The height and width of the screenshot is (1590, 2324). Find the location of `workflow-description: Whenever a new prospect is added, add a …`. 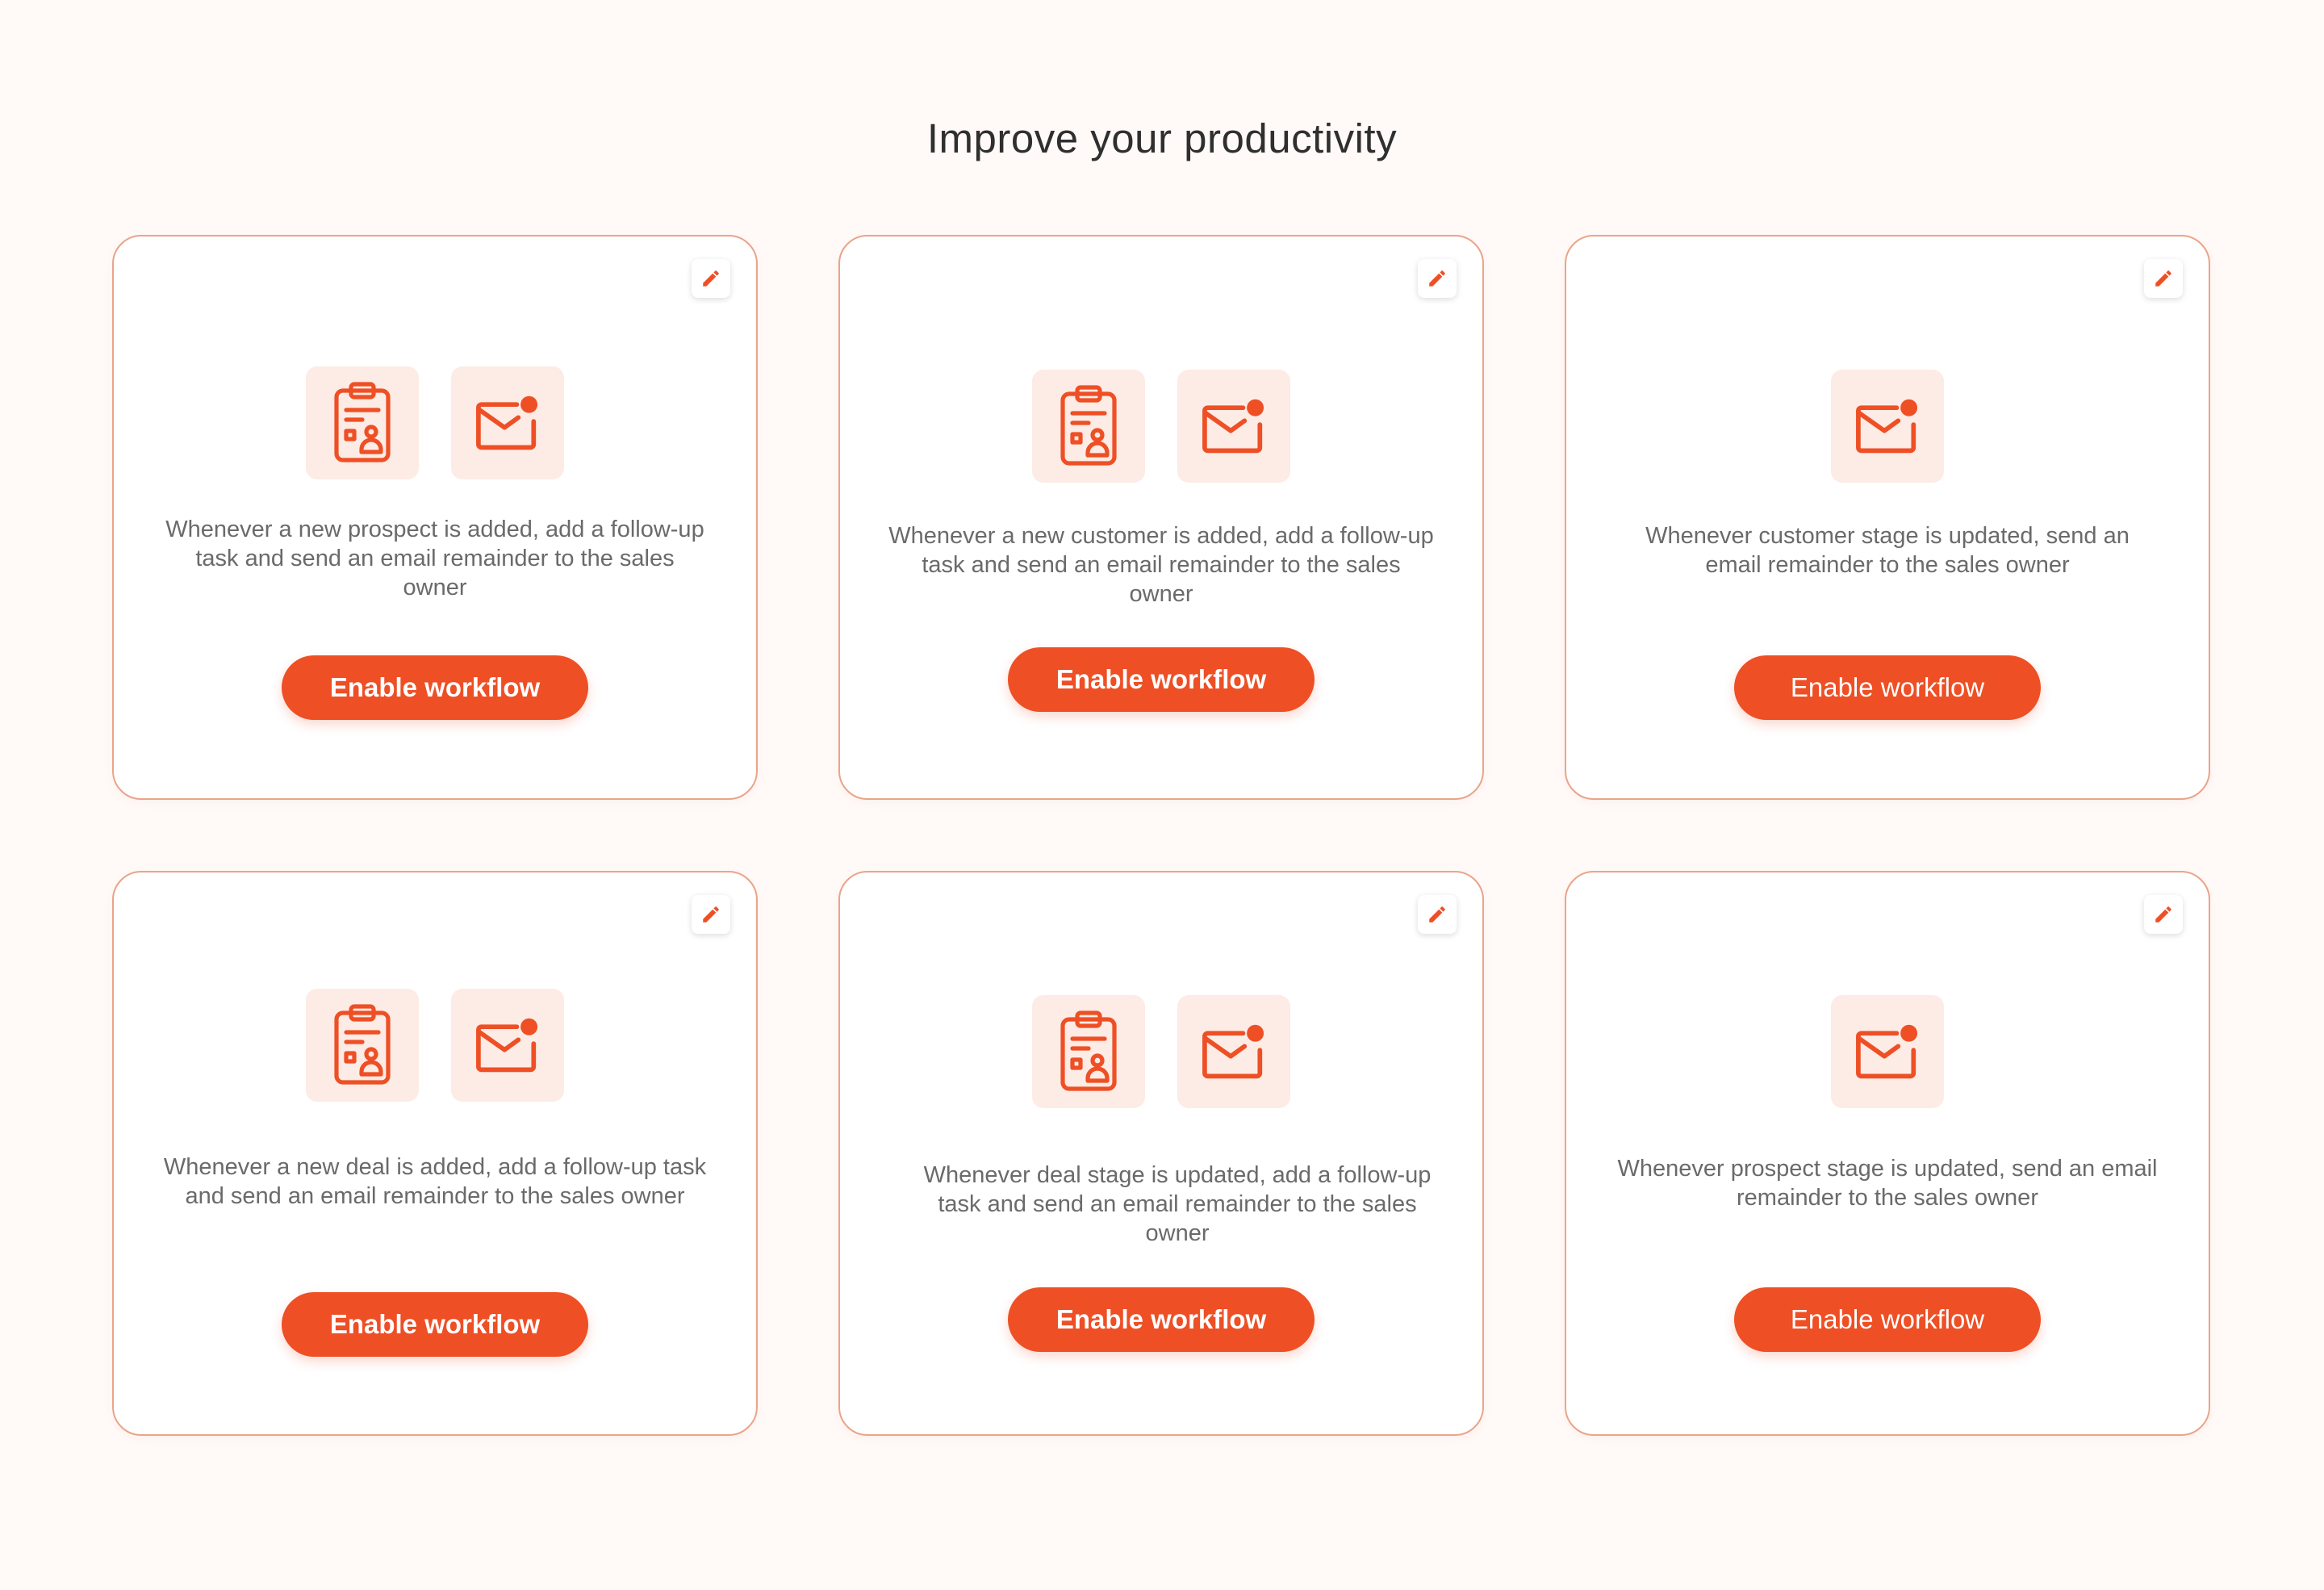

workflow-description: Whenever a new prospect is added, add a … is located at coordinates (435, 558).